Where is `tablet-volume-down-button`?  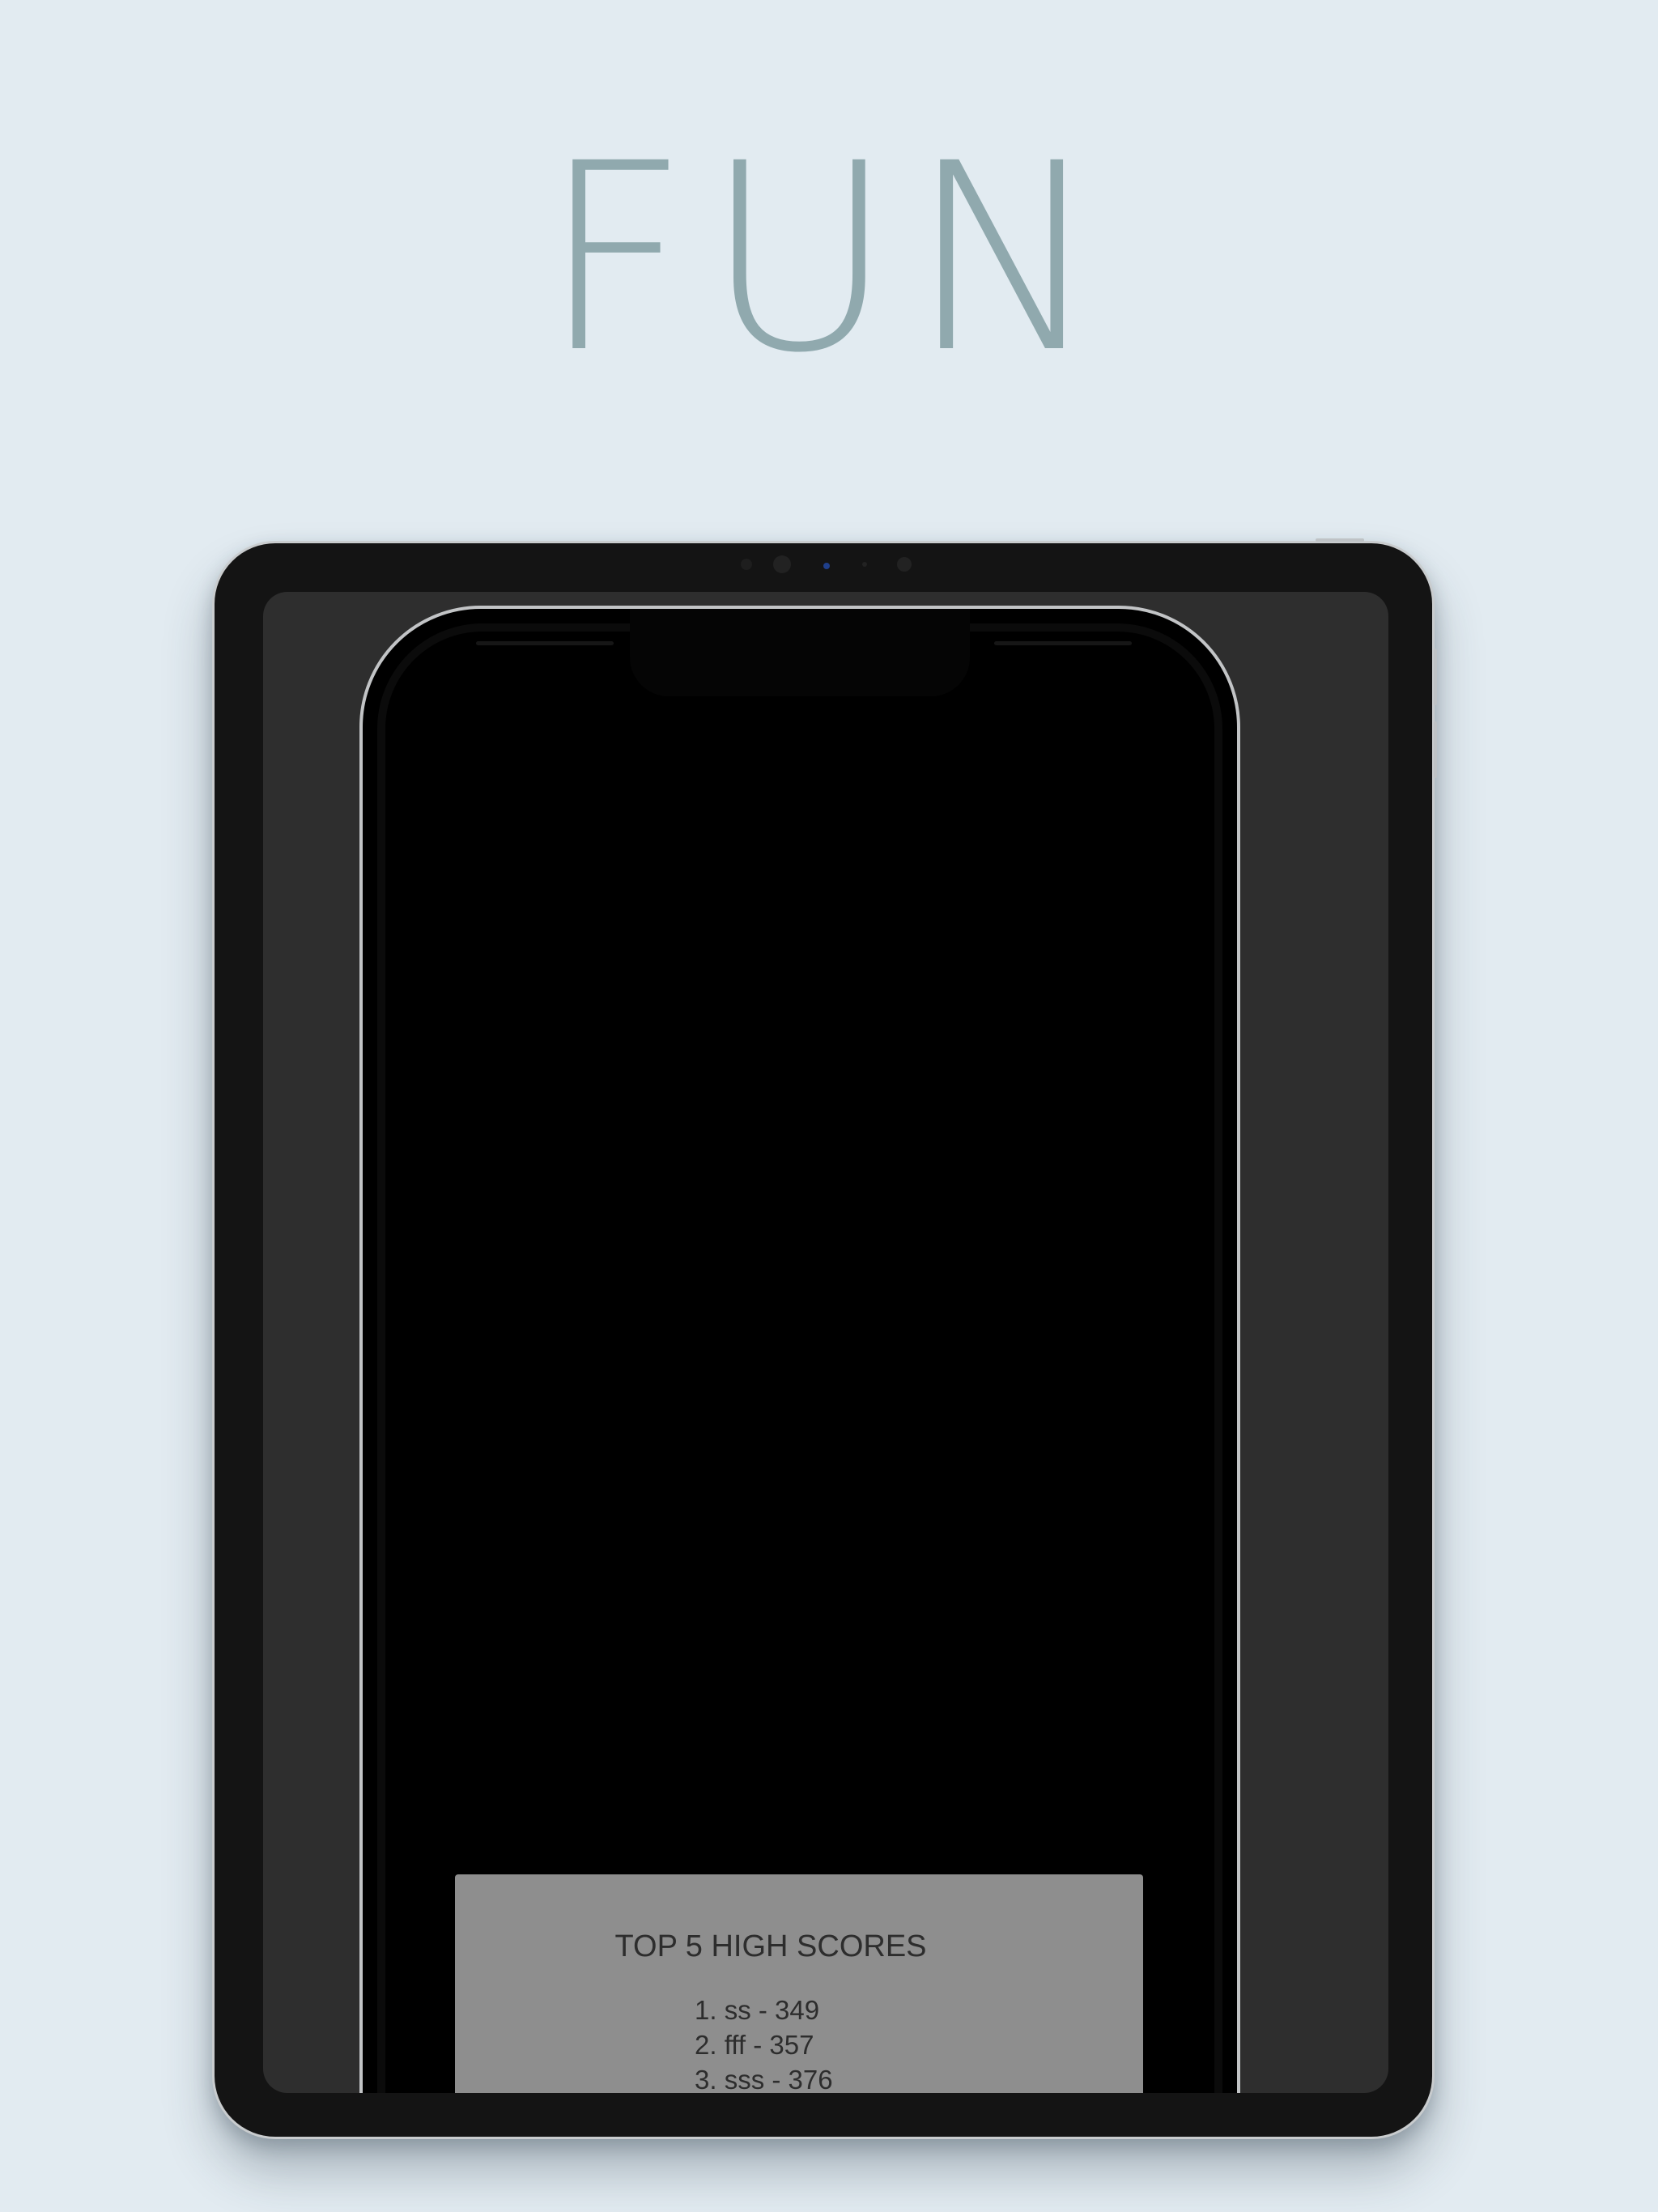
tablet-volume-down-button is located at coordinates (1435, 749).